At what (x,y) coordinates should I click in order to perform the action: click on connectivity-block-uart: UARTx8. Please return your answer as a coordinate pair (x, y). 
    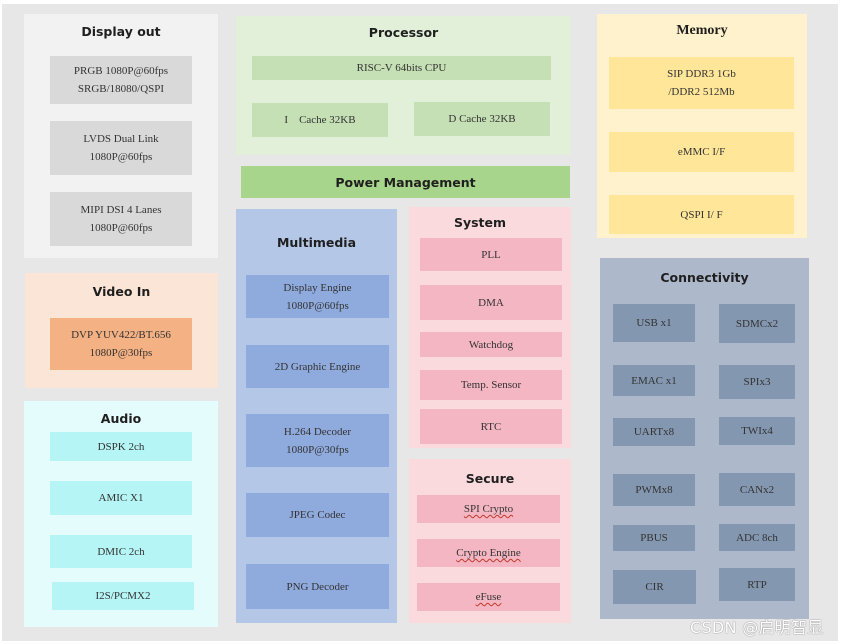
    Looking at the image, I should click on (654, 432).